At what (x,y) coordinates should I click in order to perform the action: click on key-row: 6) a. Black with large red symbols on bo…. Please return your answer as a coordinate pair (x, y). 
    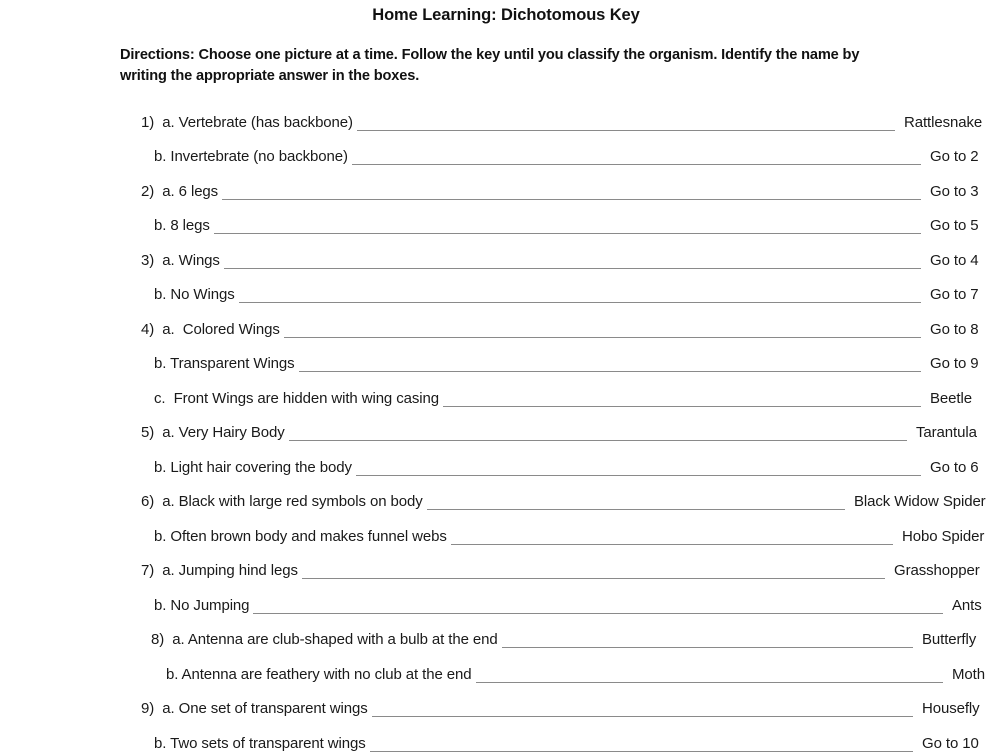
    Looking at the image, I should click on (500, 497).